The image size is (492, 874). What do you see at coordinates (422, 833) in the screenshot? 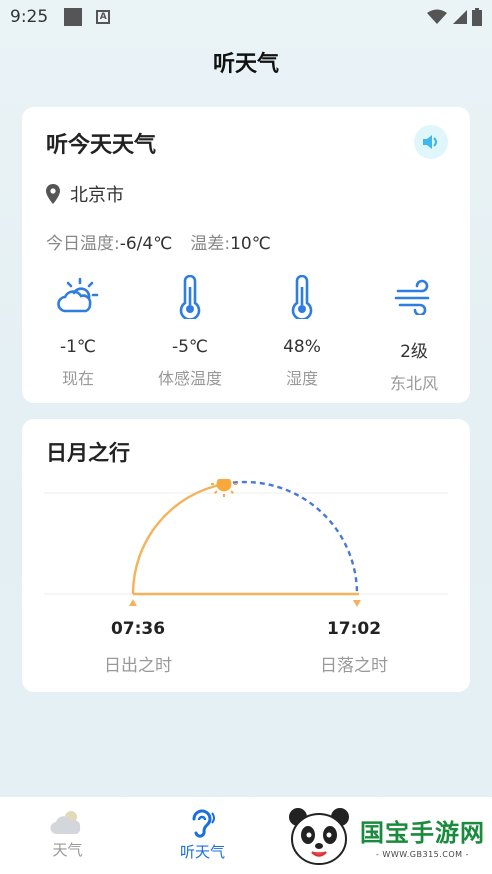
I see `watermark-title: 国宝手游网` at bounding box center [422, 833].